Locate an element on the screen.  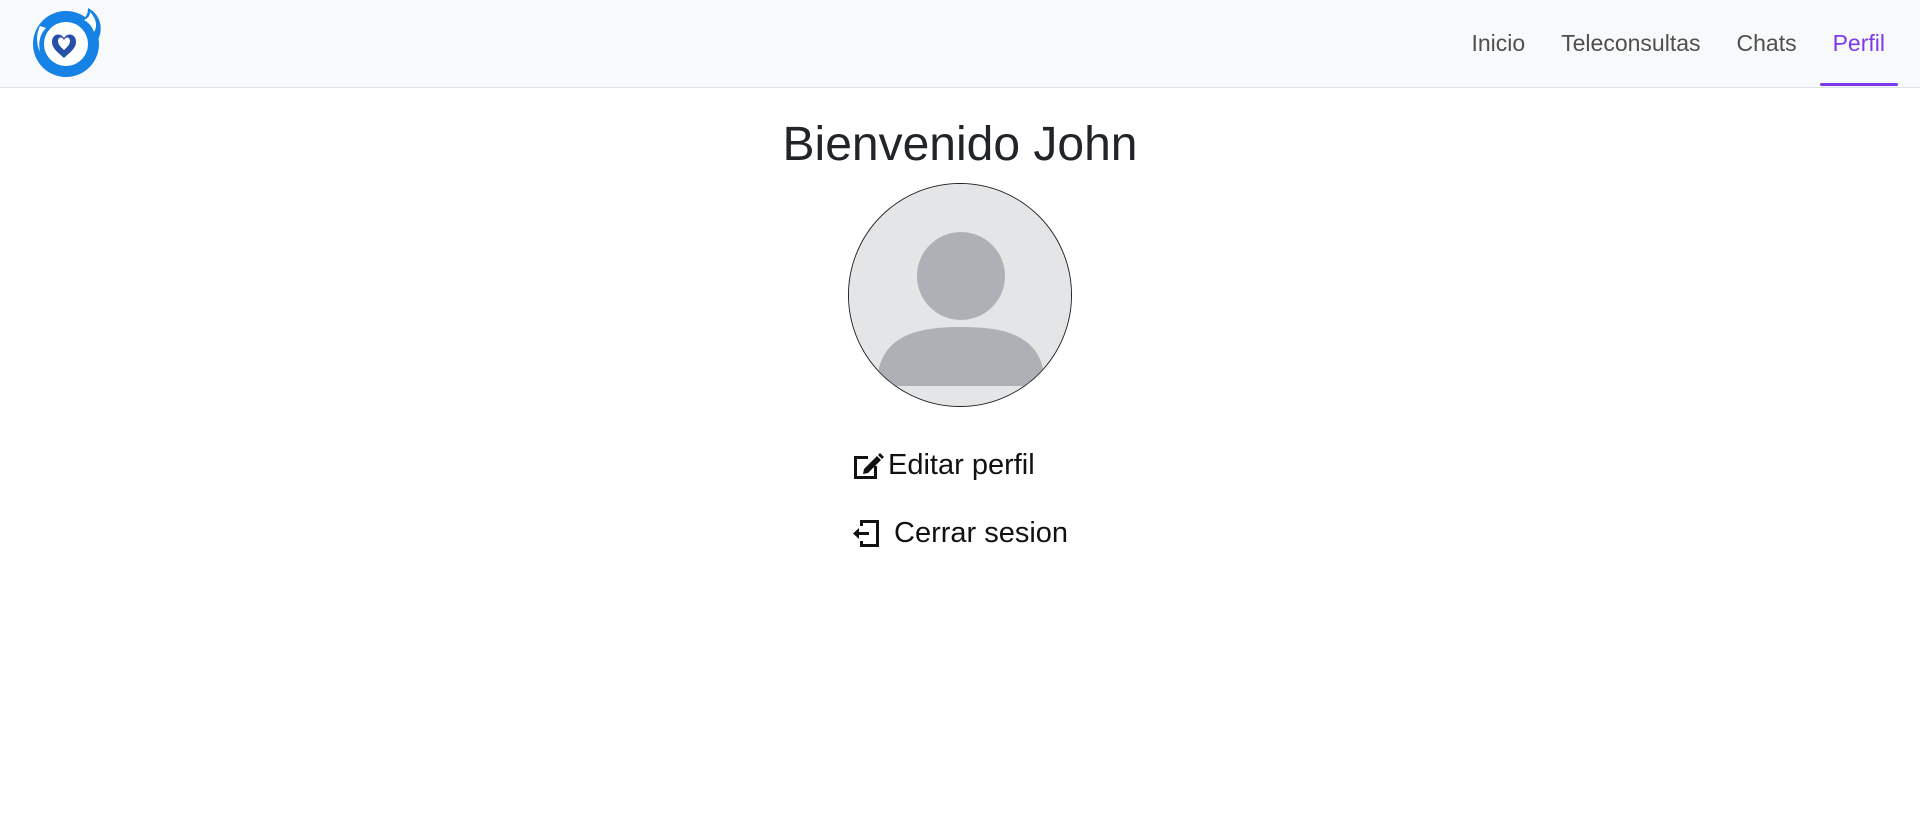
nav-links: Inicio Teleconsultas Chats Perfil is located at coordinates (1673, 43).